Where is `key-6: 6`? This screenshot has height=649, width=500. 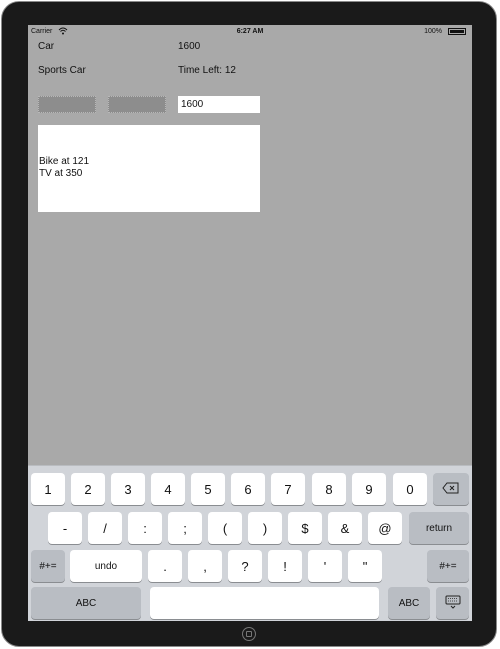
key-6: 6 is located at coordinates (248, 489).